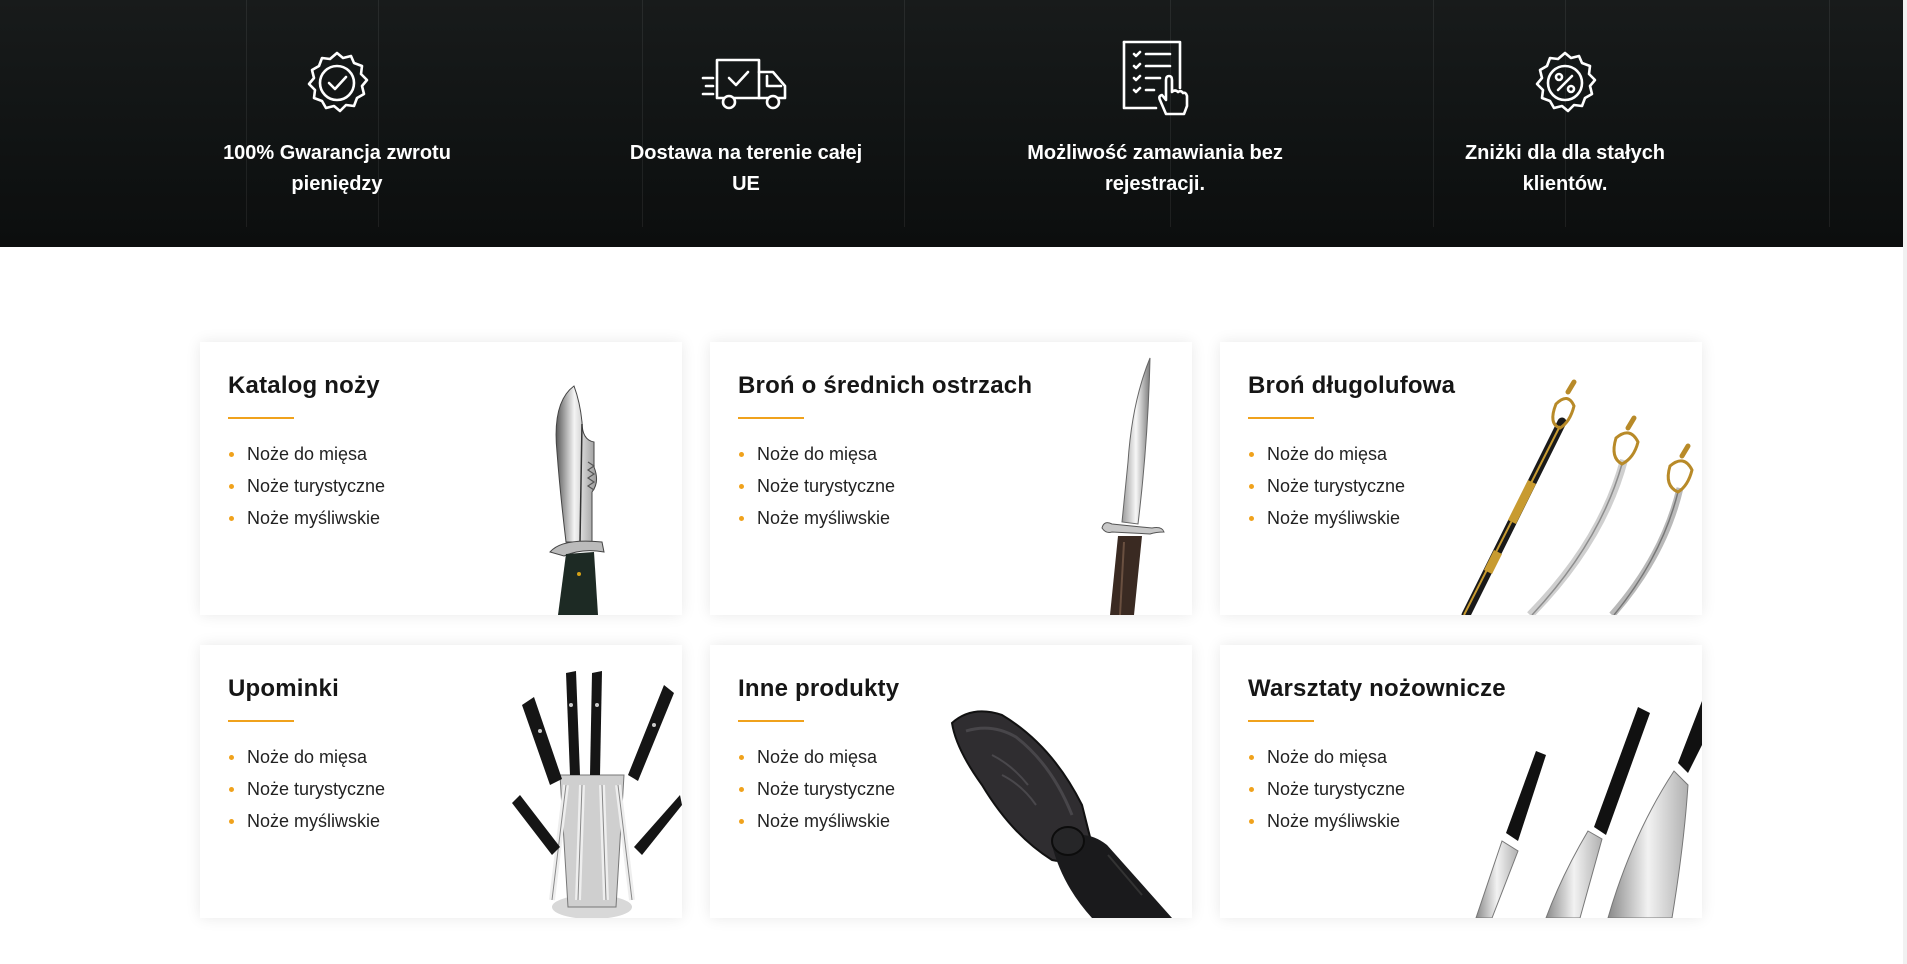 The height and width of the screenshot is (964, 1907). I want to click on leather-sheath-image, so click(1061, 814).